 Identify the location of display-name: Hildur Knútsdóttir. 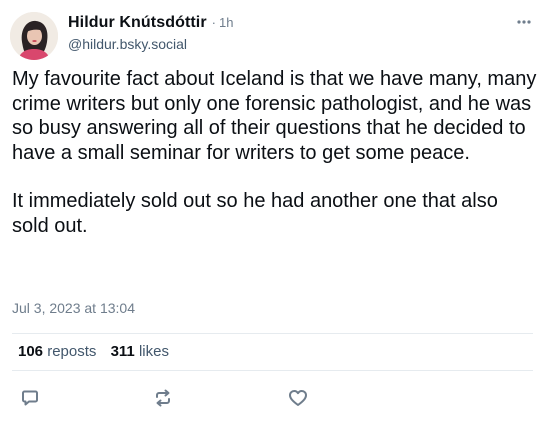
(137, 23).